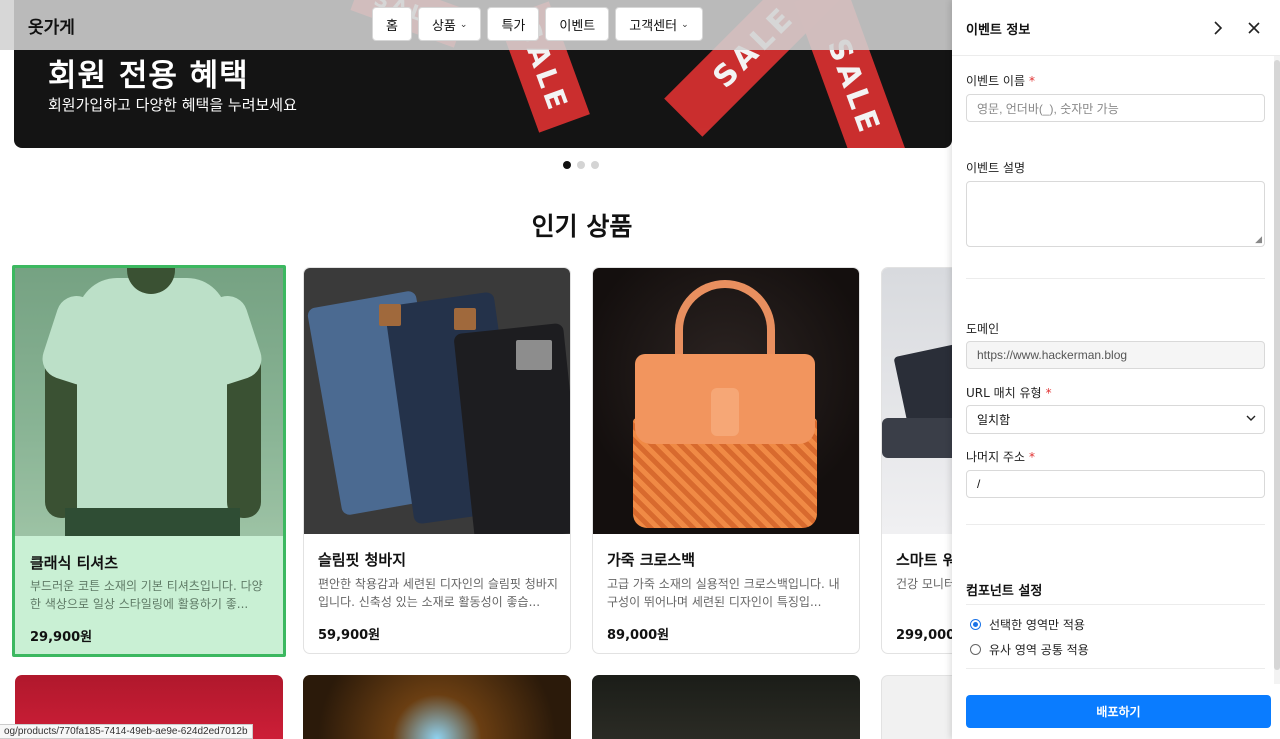 The image size is (1280, 739). Describe the element at coordinates (74, 563) in the screenshot. I see `product-name: 클래식 티셔츠` at that location.